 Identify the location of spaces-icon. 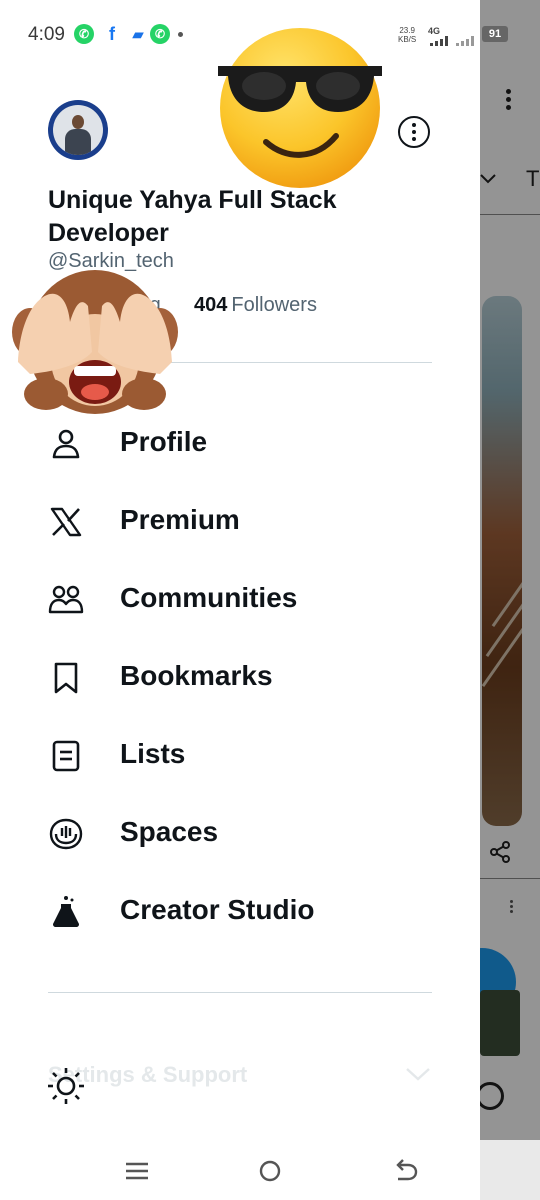
(66, 834).